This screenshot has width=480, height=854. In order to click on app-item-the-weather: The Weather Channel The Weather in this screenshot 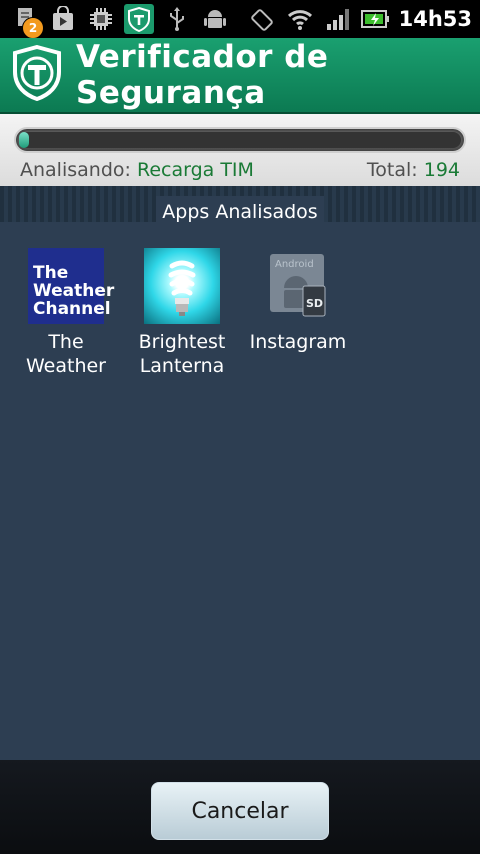, I will do `click(66, 313)`.